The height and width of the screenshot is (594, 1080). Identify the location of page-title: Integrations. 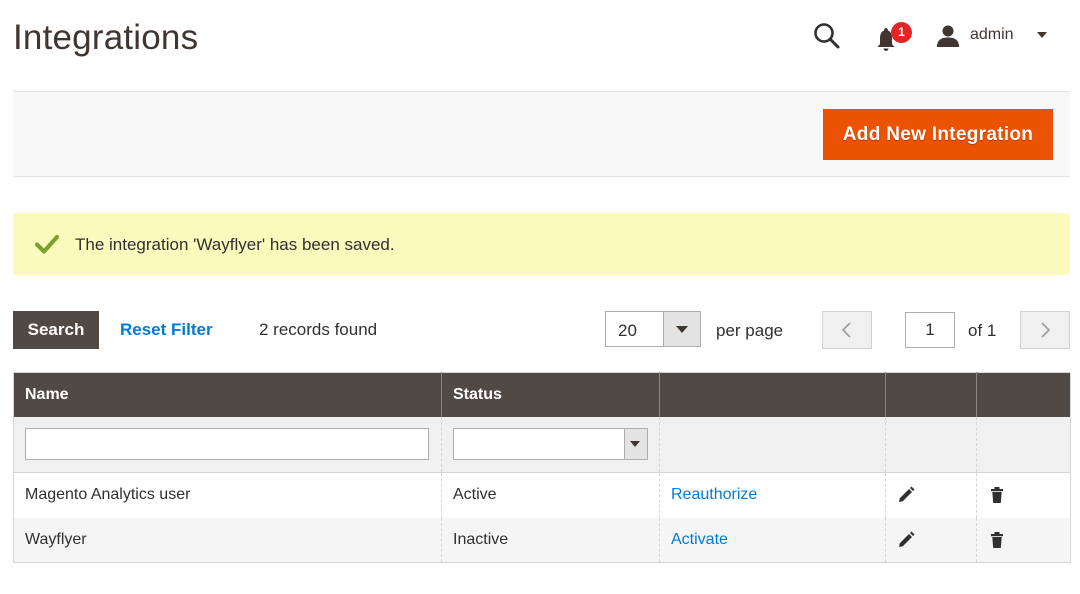
(106, 37).